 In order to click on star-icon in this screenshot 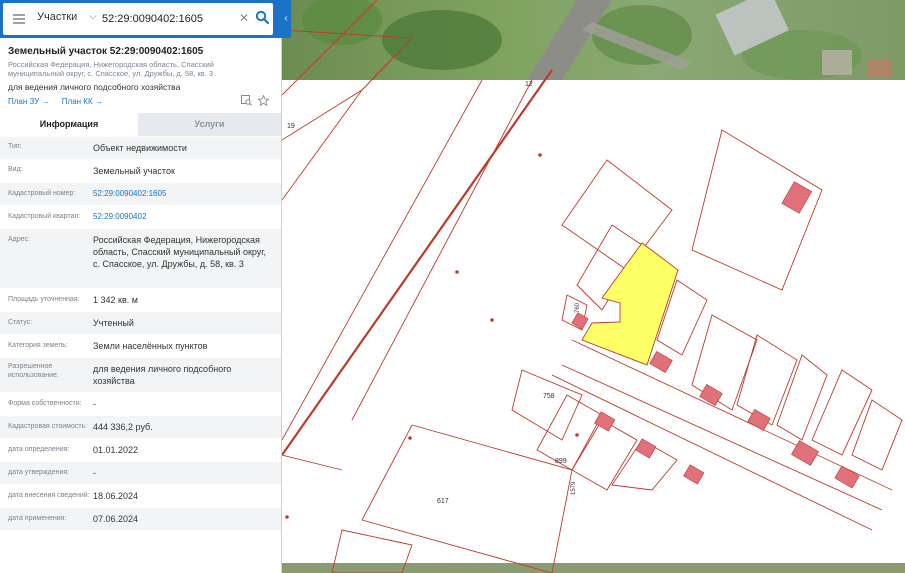, I will do `click(263, 100)`.